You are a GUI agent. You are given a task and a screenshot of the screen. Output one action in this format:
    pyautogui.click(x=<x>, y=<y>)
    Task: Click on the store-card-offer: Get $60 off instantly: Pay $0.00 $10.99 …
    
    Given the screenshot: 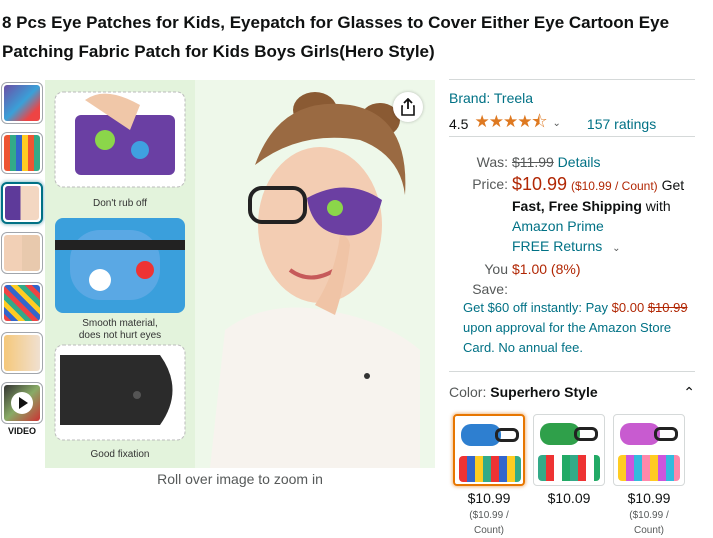 What is the action you would take?
    pyautogui.click(x=578, y=328)
    